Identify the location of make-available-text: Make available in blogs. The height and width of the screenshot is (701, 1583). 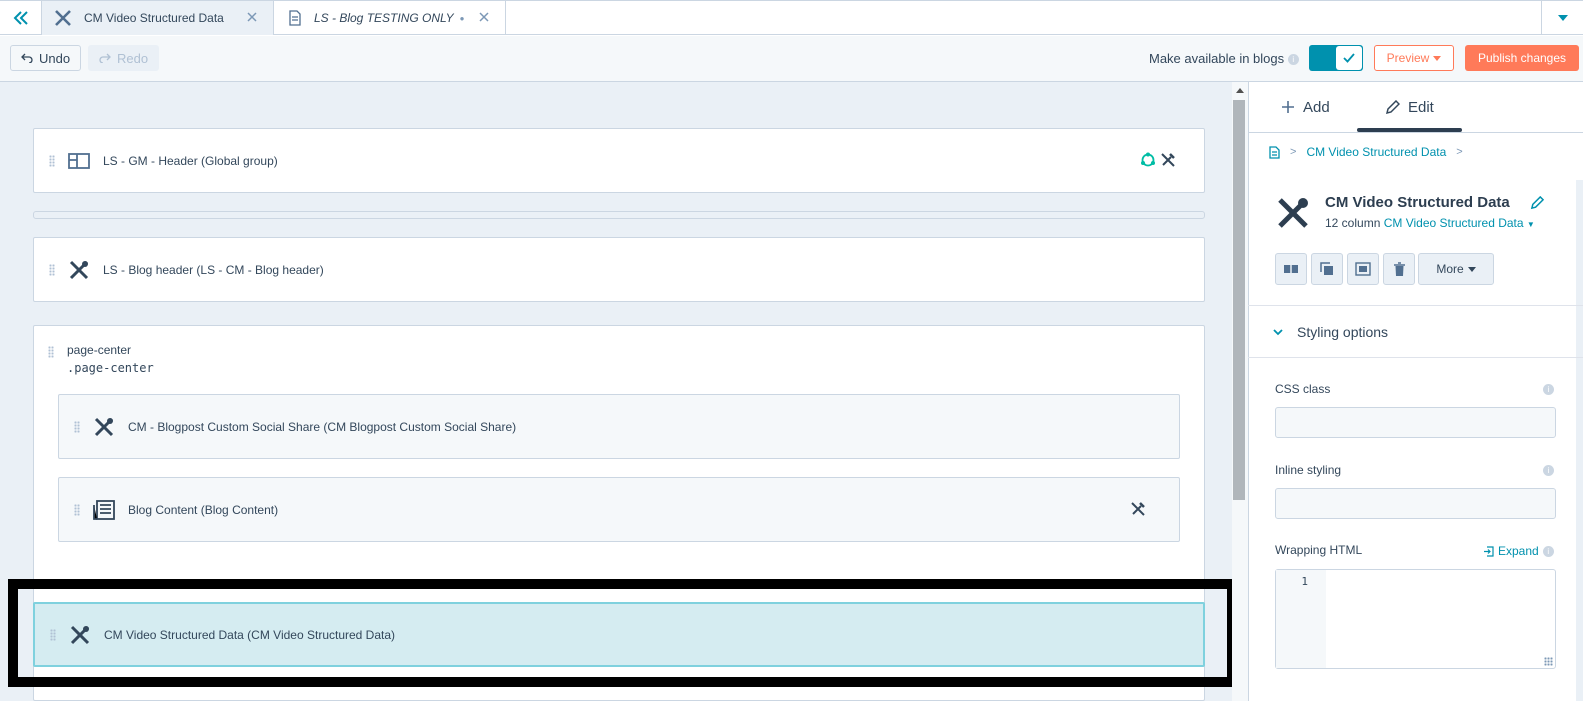
(1217, 58).